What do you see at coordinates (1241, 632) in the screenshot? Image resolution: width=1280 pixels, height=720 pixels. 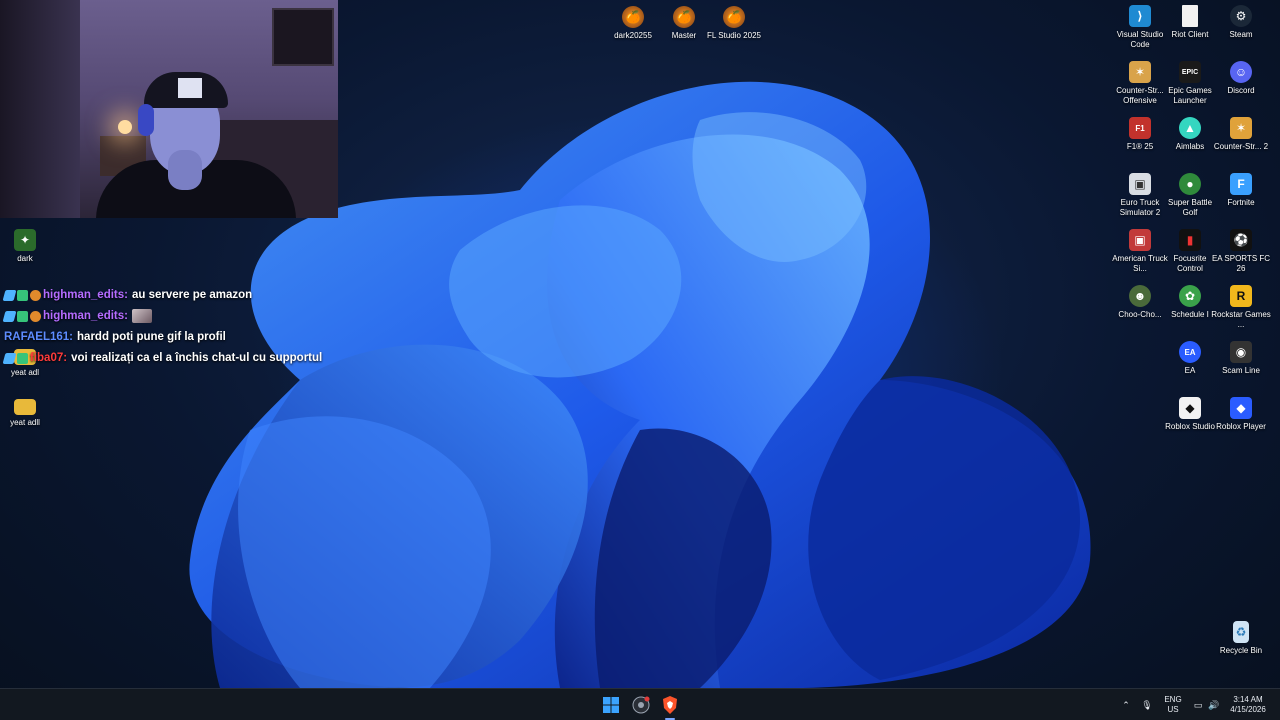 I see `recycle-bin-icon: ♻` at bounding box center [1241, 632].